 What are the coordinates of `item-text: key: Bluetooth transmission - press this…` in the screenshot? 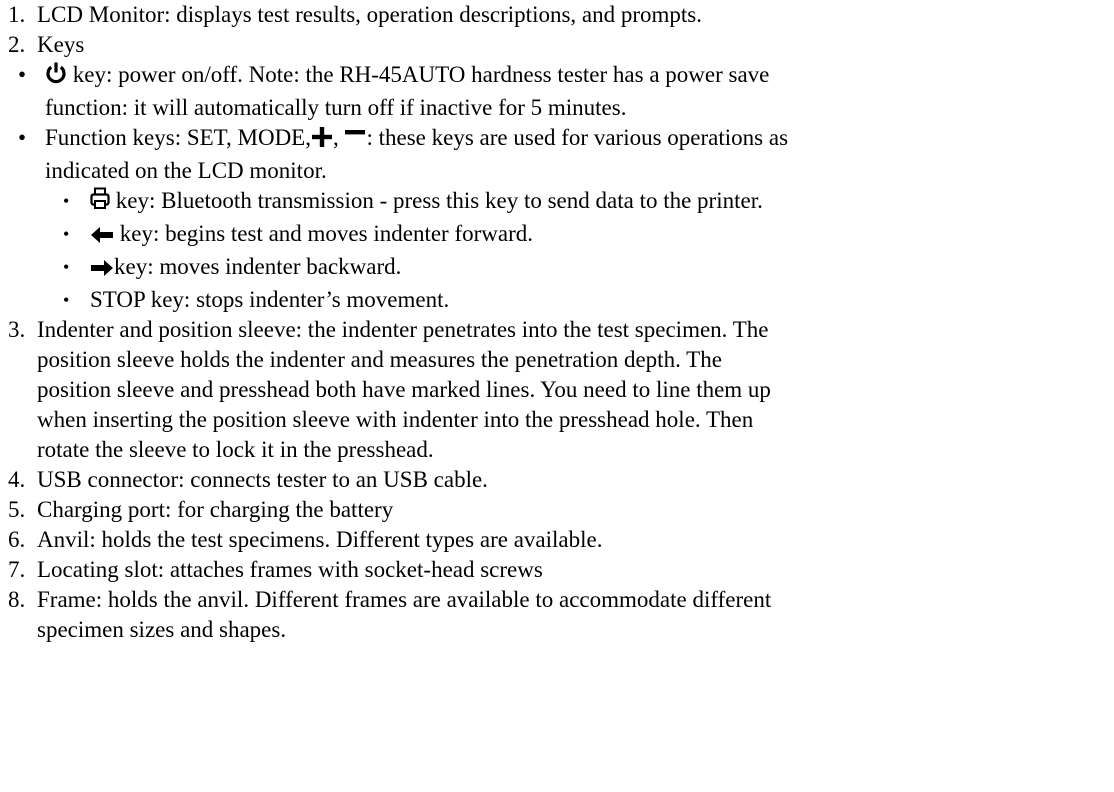 It's located at (436, 200).